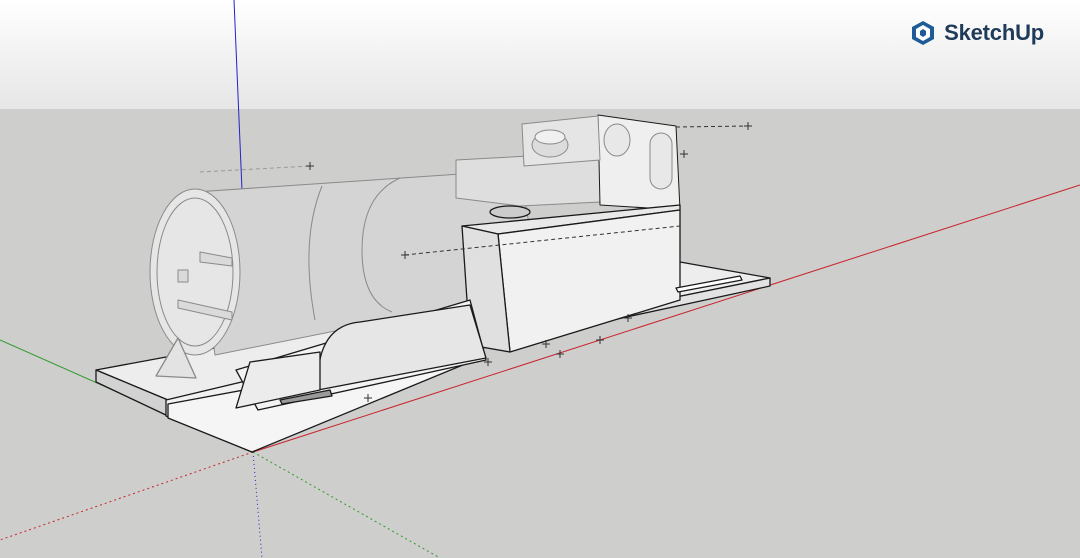 This screenshot has width=1080, height=558. Describe the element at coordinates (923, 33) in the screenshot. I see `sketchup-logo-icon` at that location.